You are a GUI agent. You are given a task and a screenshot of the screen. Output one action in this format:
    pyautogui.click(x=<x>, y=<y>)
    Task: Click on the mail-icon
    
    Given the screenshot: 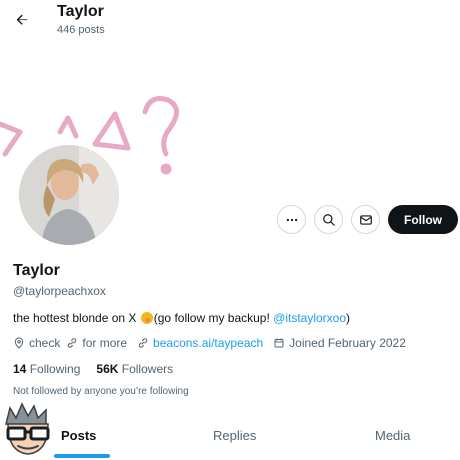 What is the action you would take?
    pyautogui.click(x=365, y=219)
    